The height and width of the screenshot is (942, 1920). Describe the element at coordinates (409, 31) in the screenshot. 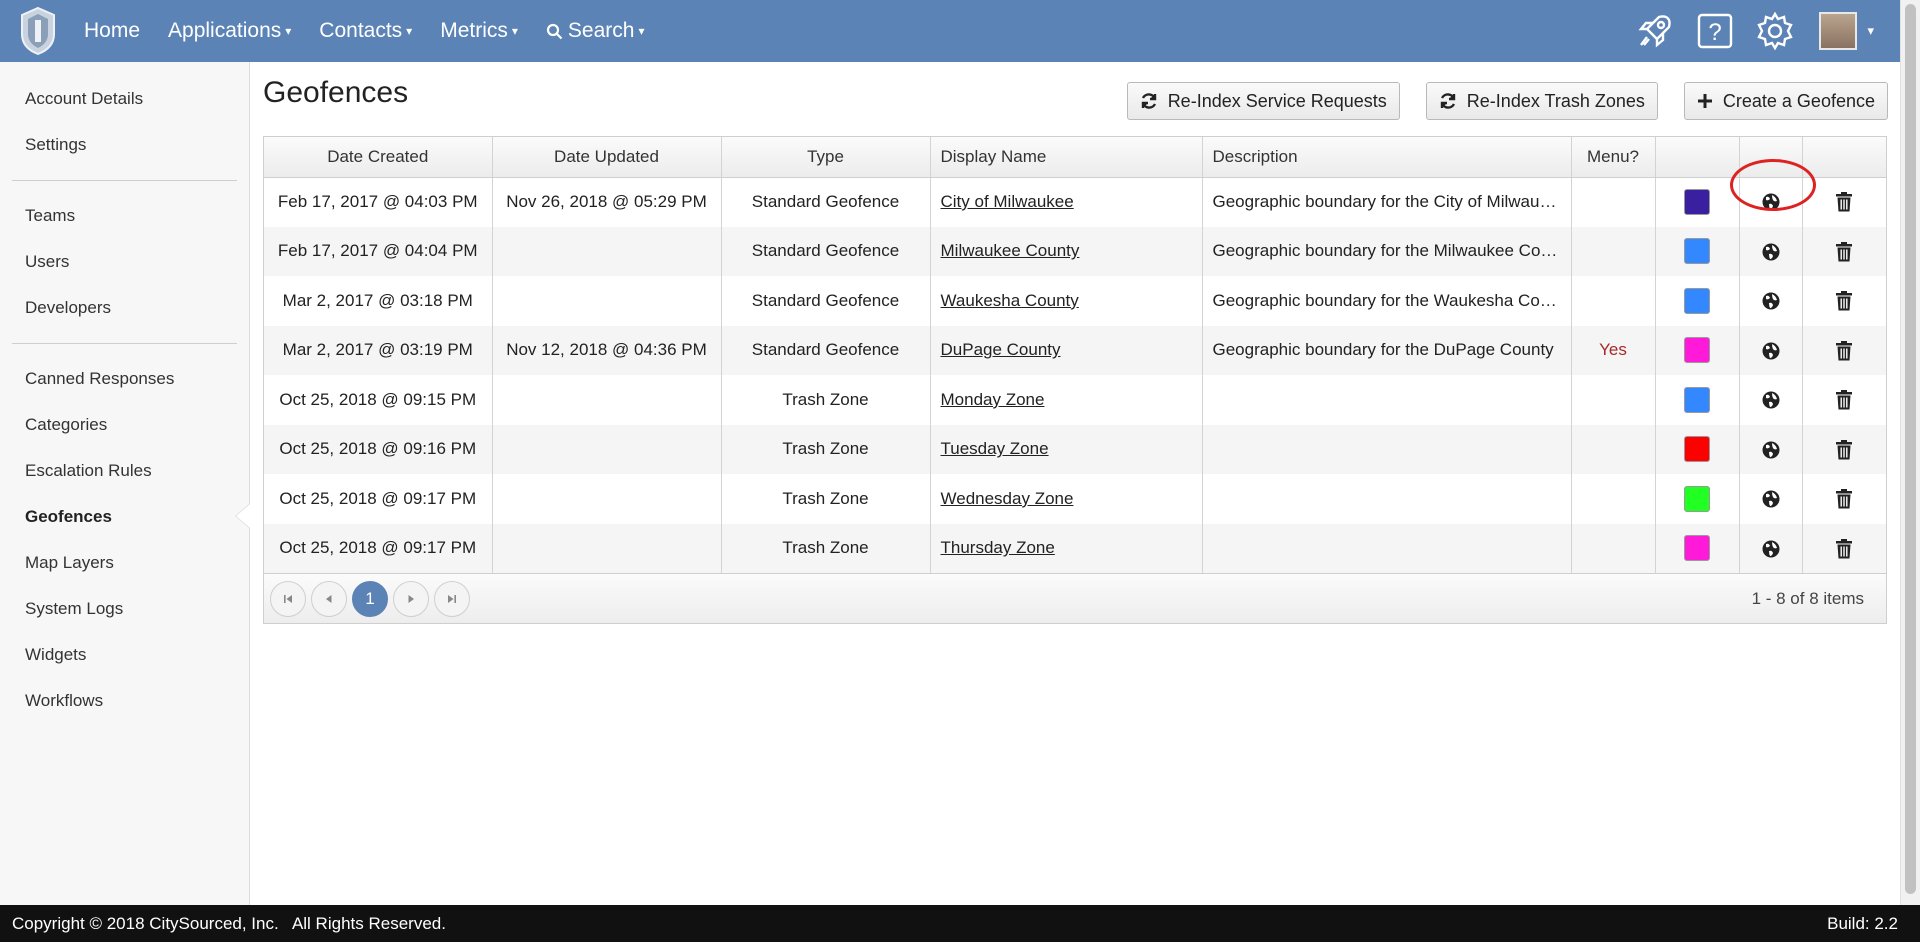

I see `chevron-down-icon: ▾` at that location.